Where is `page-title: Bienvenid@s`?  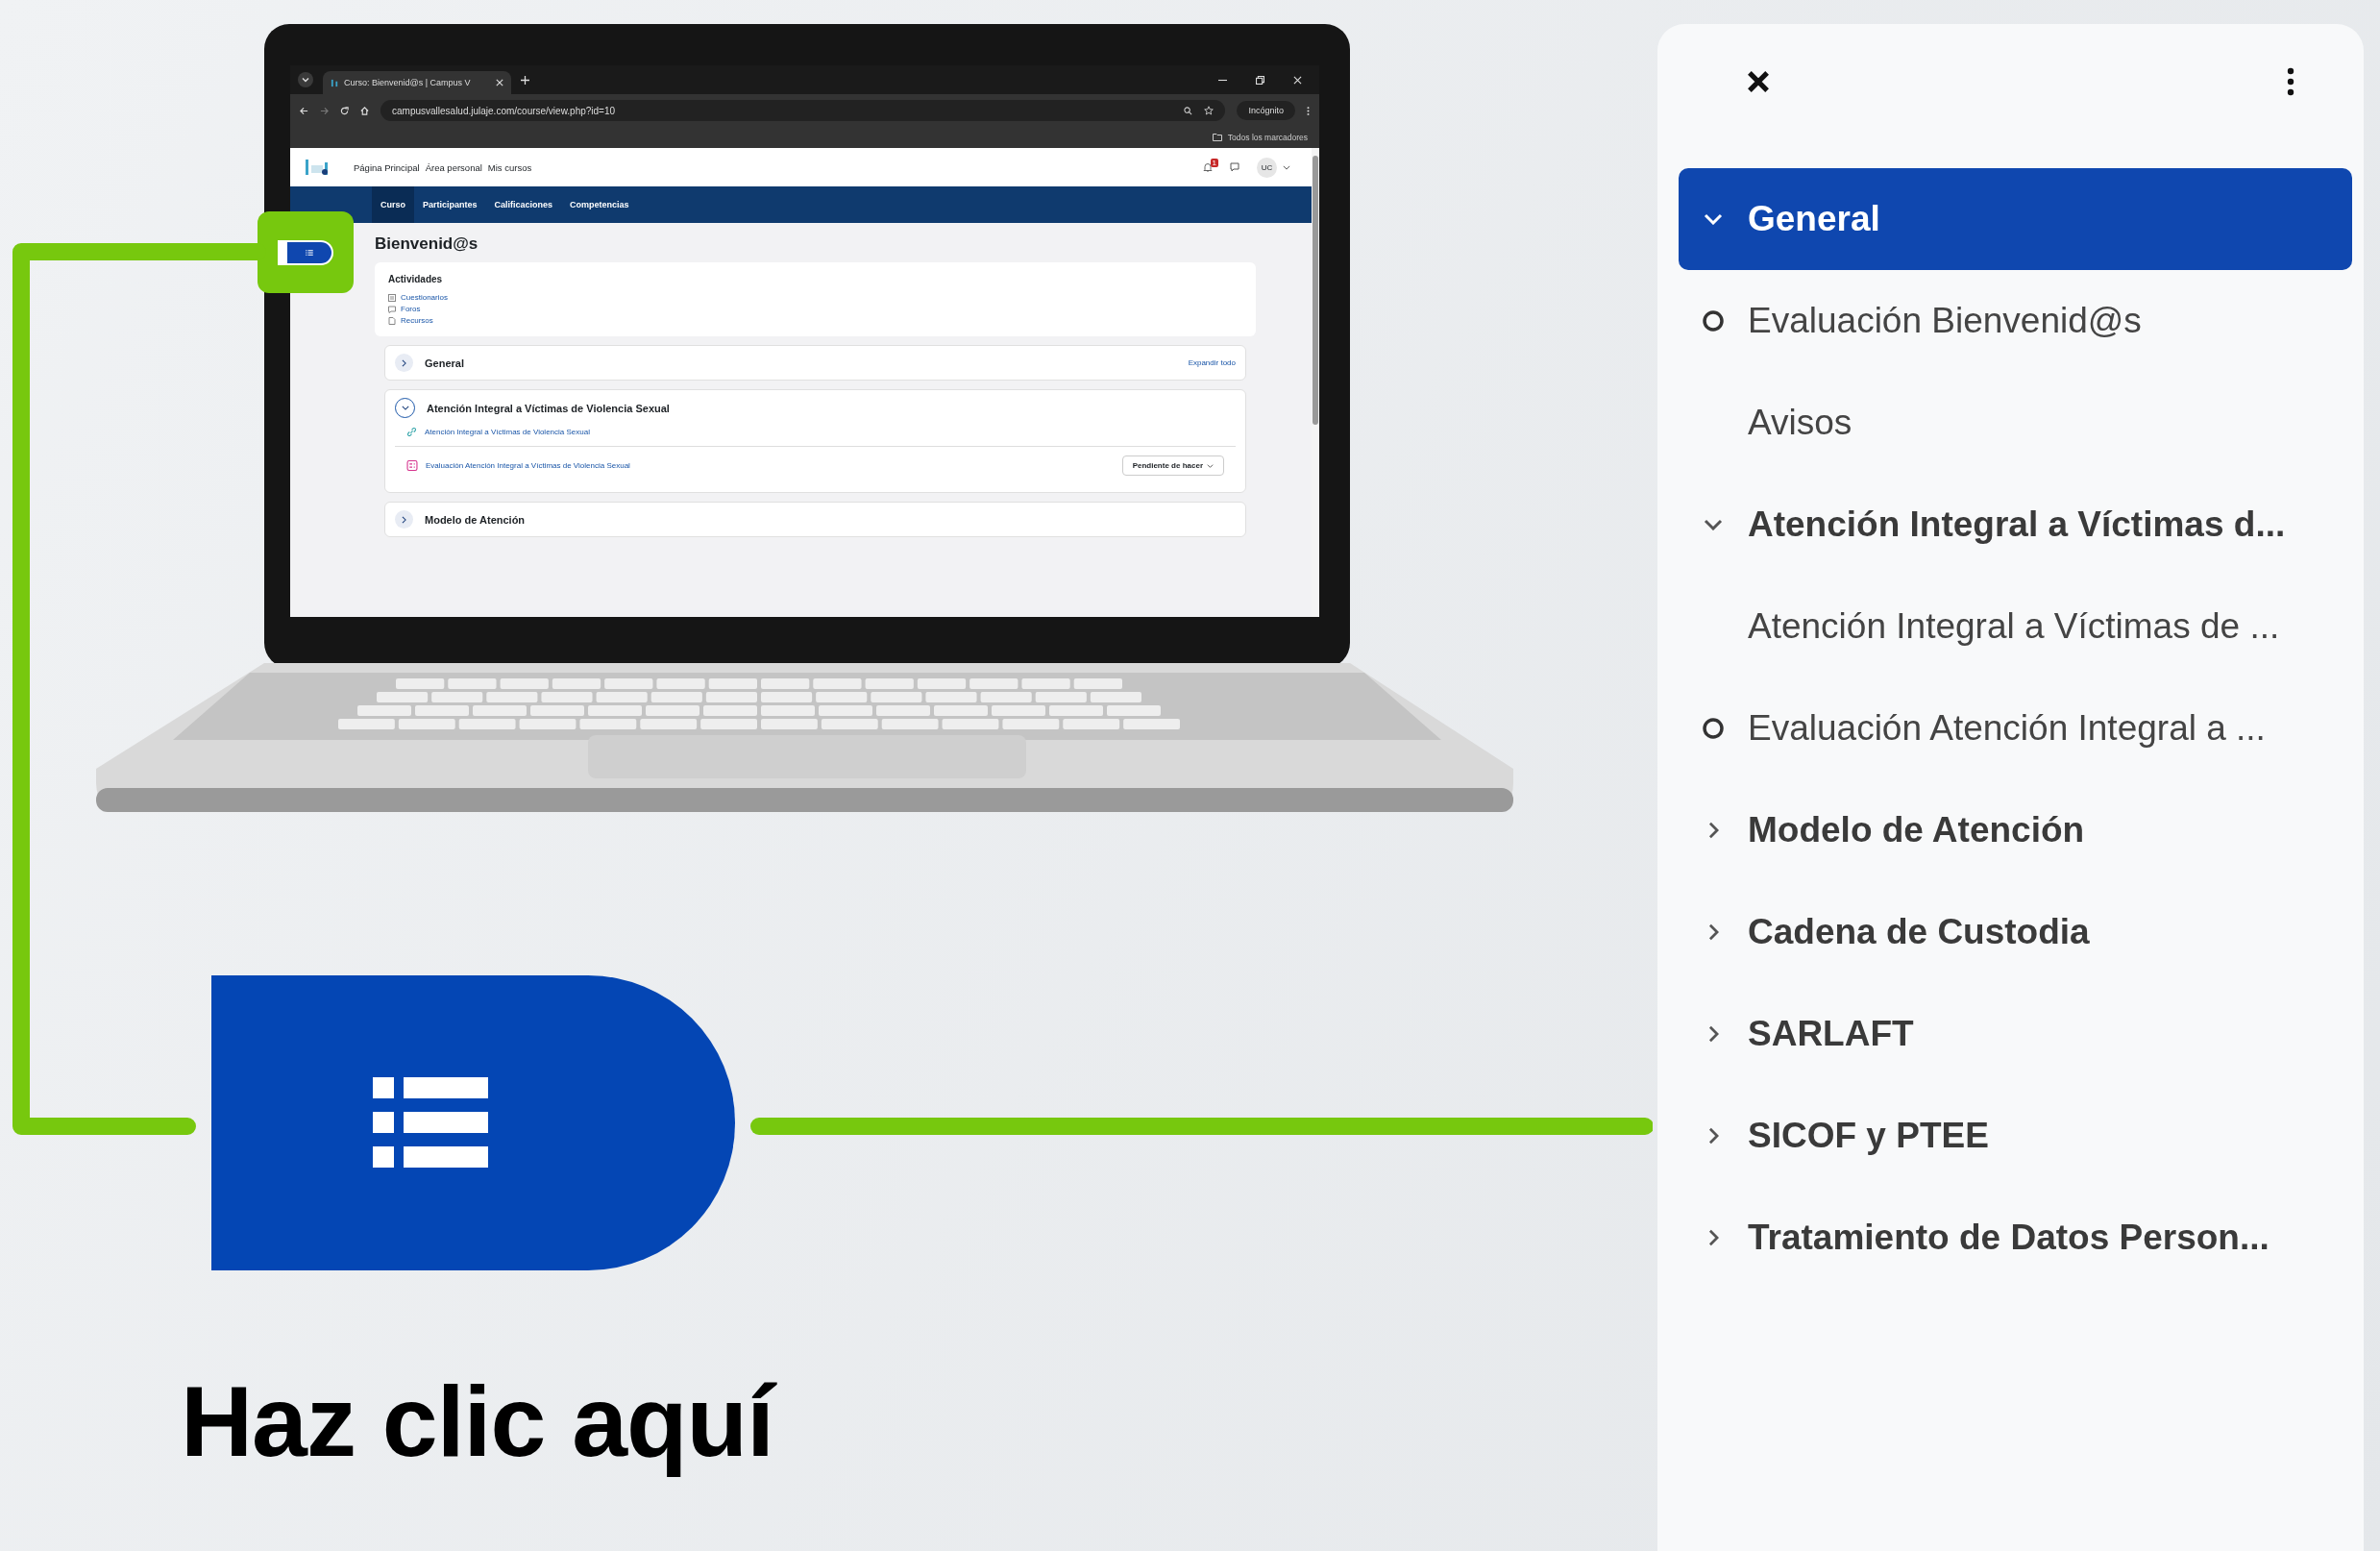
page-title: Bienvenid@s is located at coordinates (427, 244).